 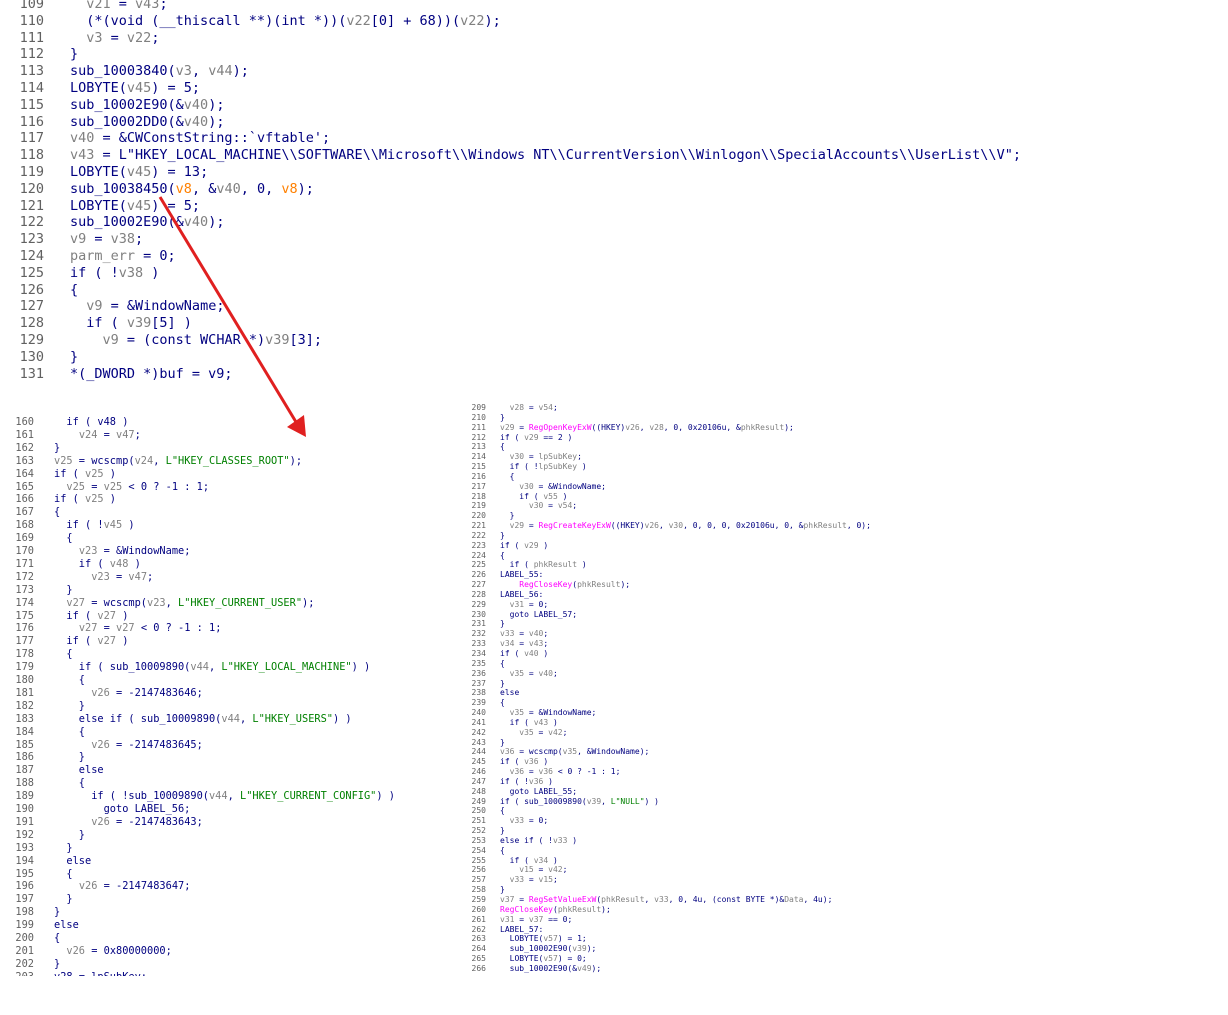 What do you see at coordinates (24, 757) in the screenshot?
I see `line-number: 186` at bounding box center [24, 757].